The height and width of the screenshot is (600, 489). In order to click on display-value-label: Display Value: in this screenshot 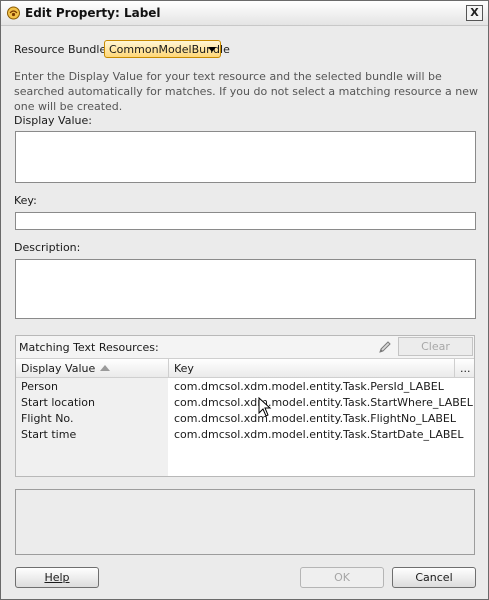, I will do `click(53, 120)`.